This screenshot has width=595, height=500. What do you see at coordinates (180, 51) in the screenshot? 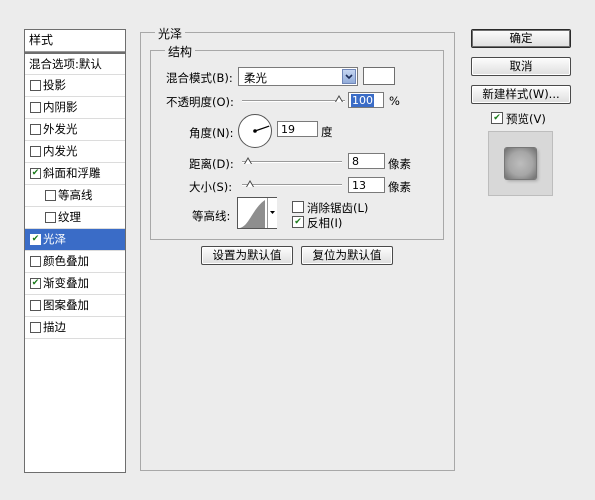
I see `structure-group-title: 结构` at bounding box center [180, 51].